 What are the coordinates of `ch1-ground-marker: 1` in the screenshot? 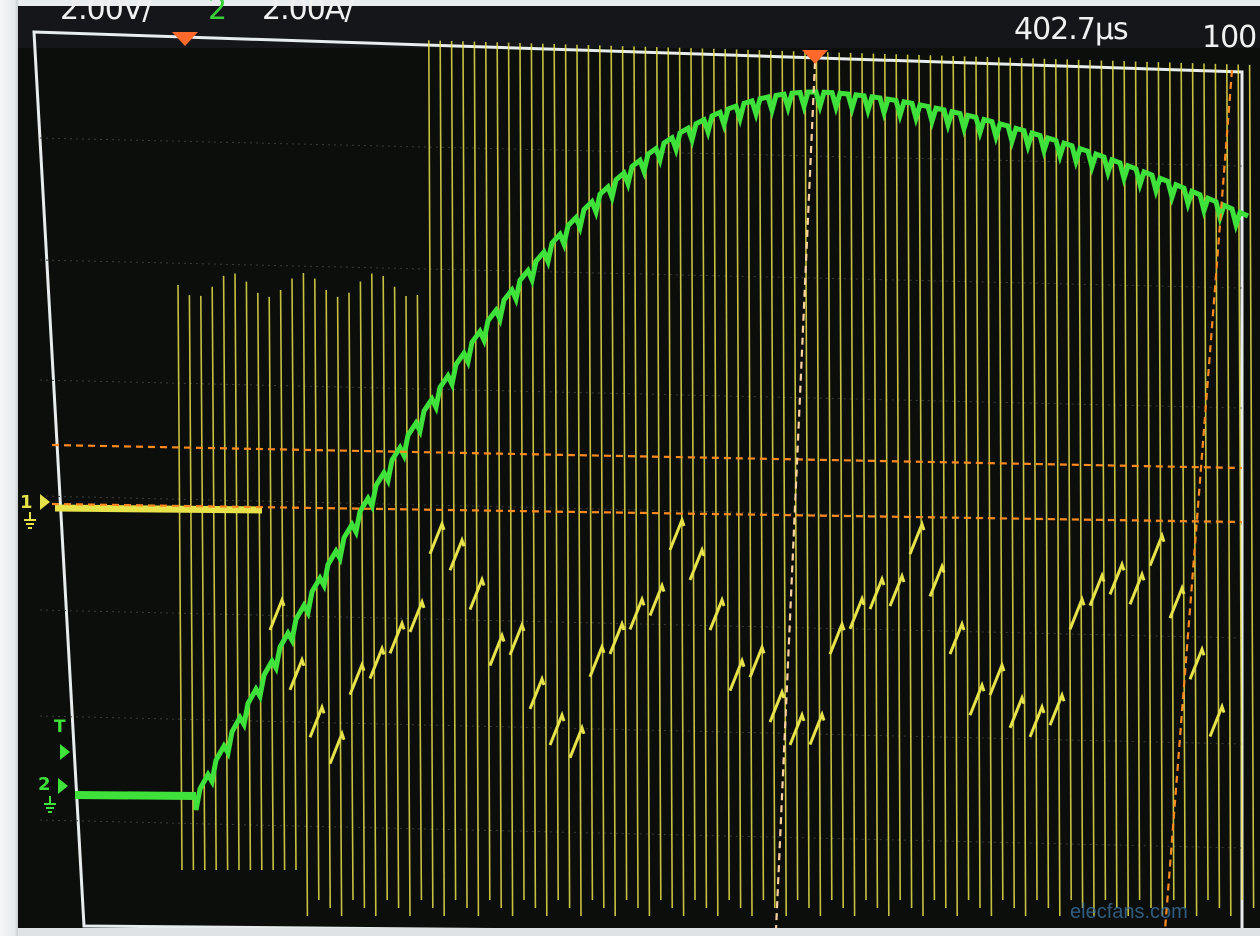 It's located at (35, 510).